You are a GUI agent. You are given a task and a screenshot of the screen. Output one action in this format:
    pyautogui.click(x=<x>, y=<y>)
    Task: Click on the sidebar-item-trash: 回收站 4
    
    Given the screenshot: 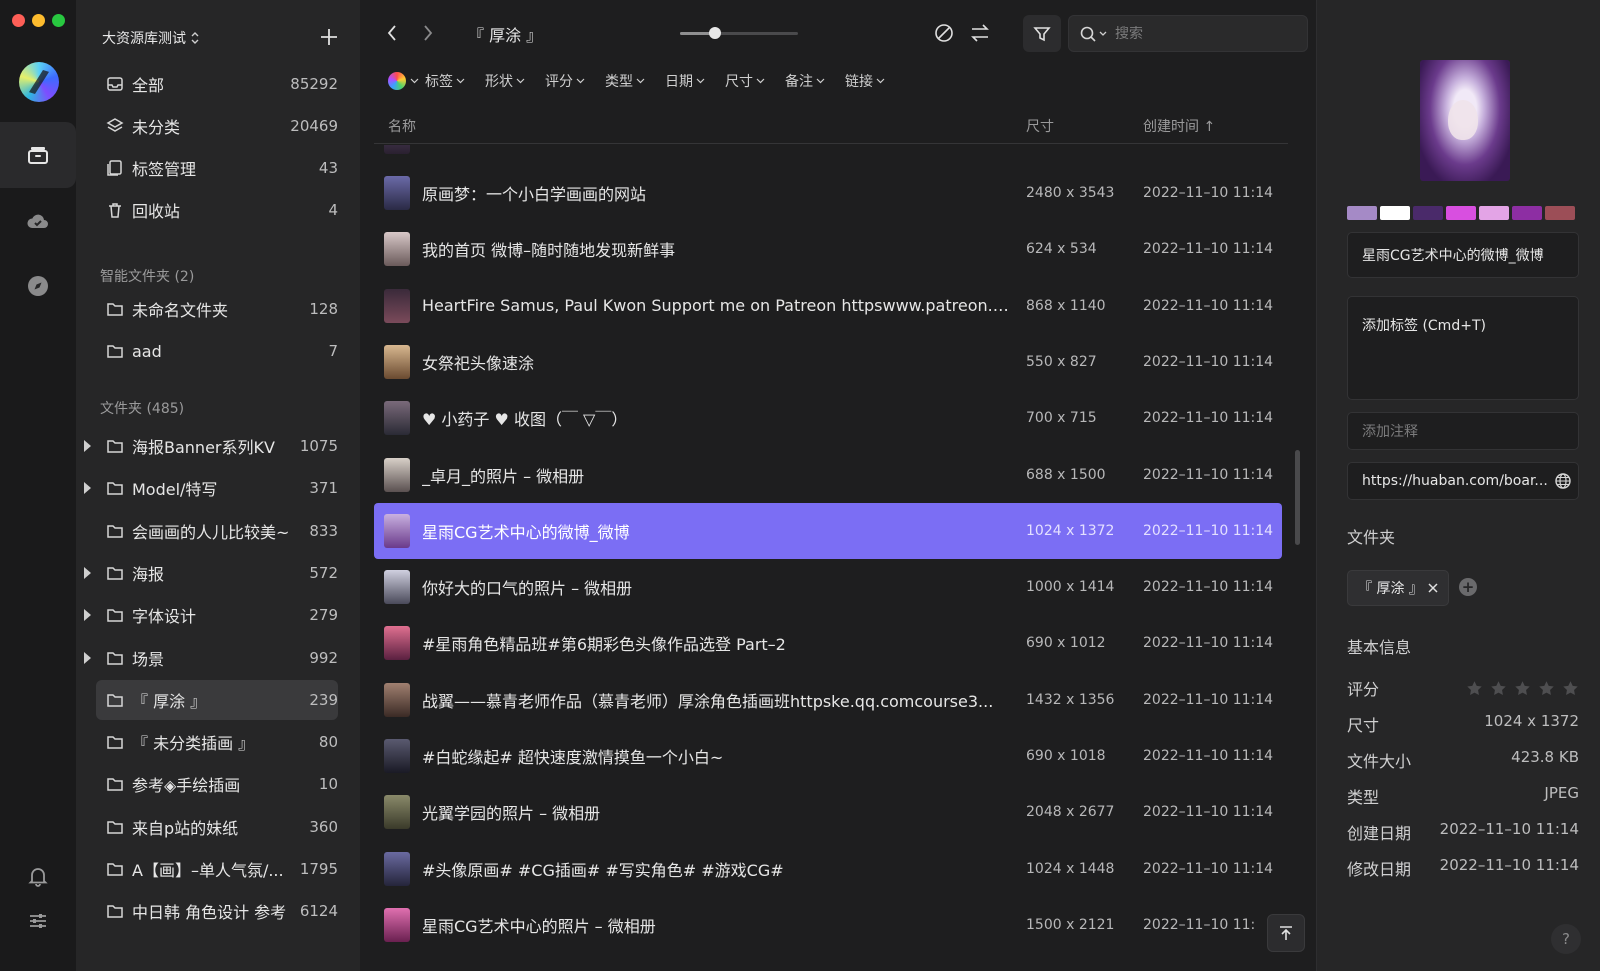 What is the action you would take?
    pyautogui.click(x=217, y=210)
    